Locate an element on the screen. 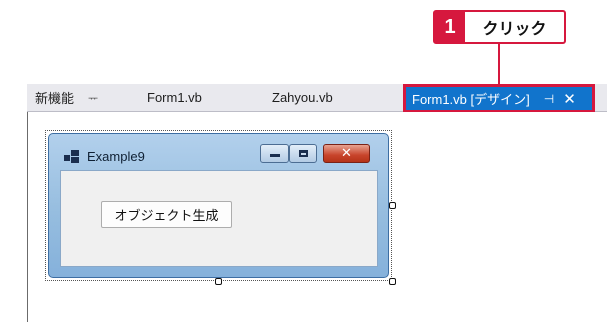 This screenshot has height=322, width=607. maximize-button is located at coordinates (303, 153).